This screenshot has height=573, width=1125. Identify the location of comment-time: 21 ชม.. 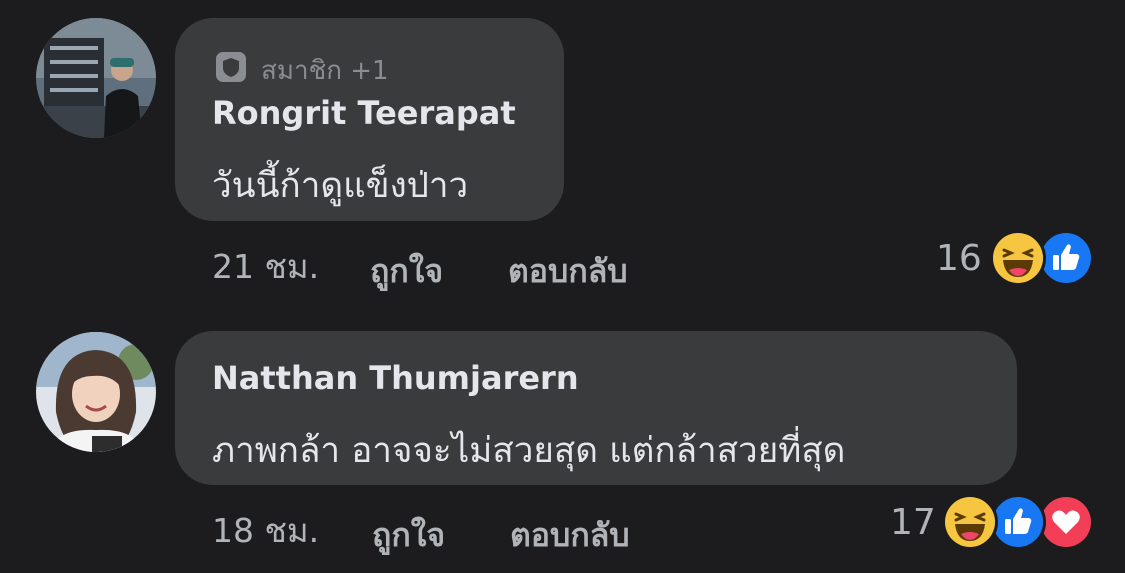
(265, 266).